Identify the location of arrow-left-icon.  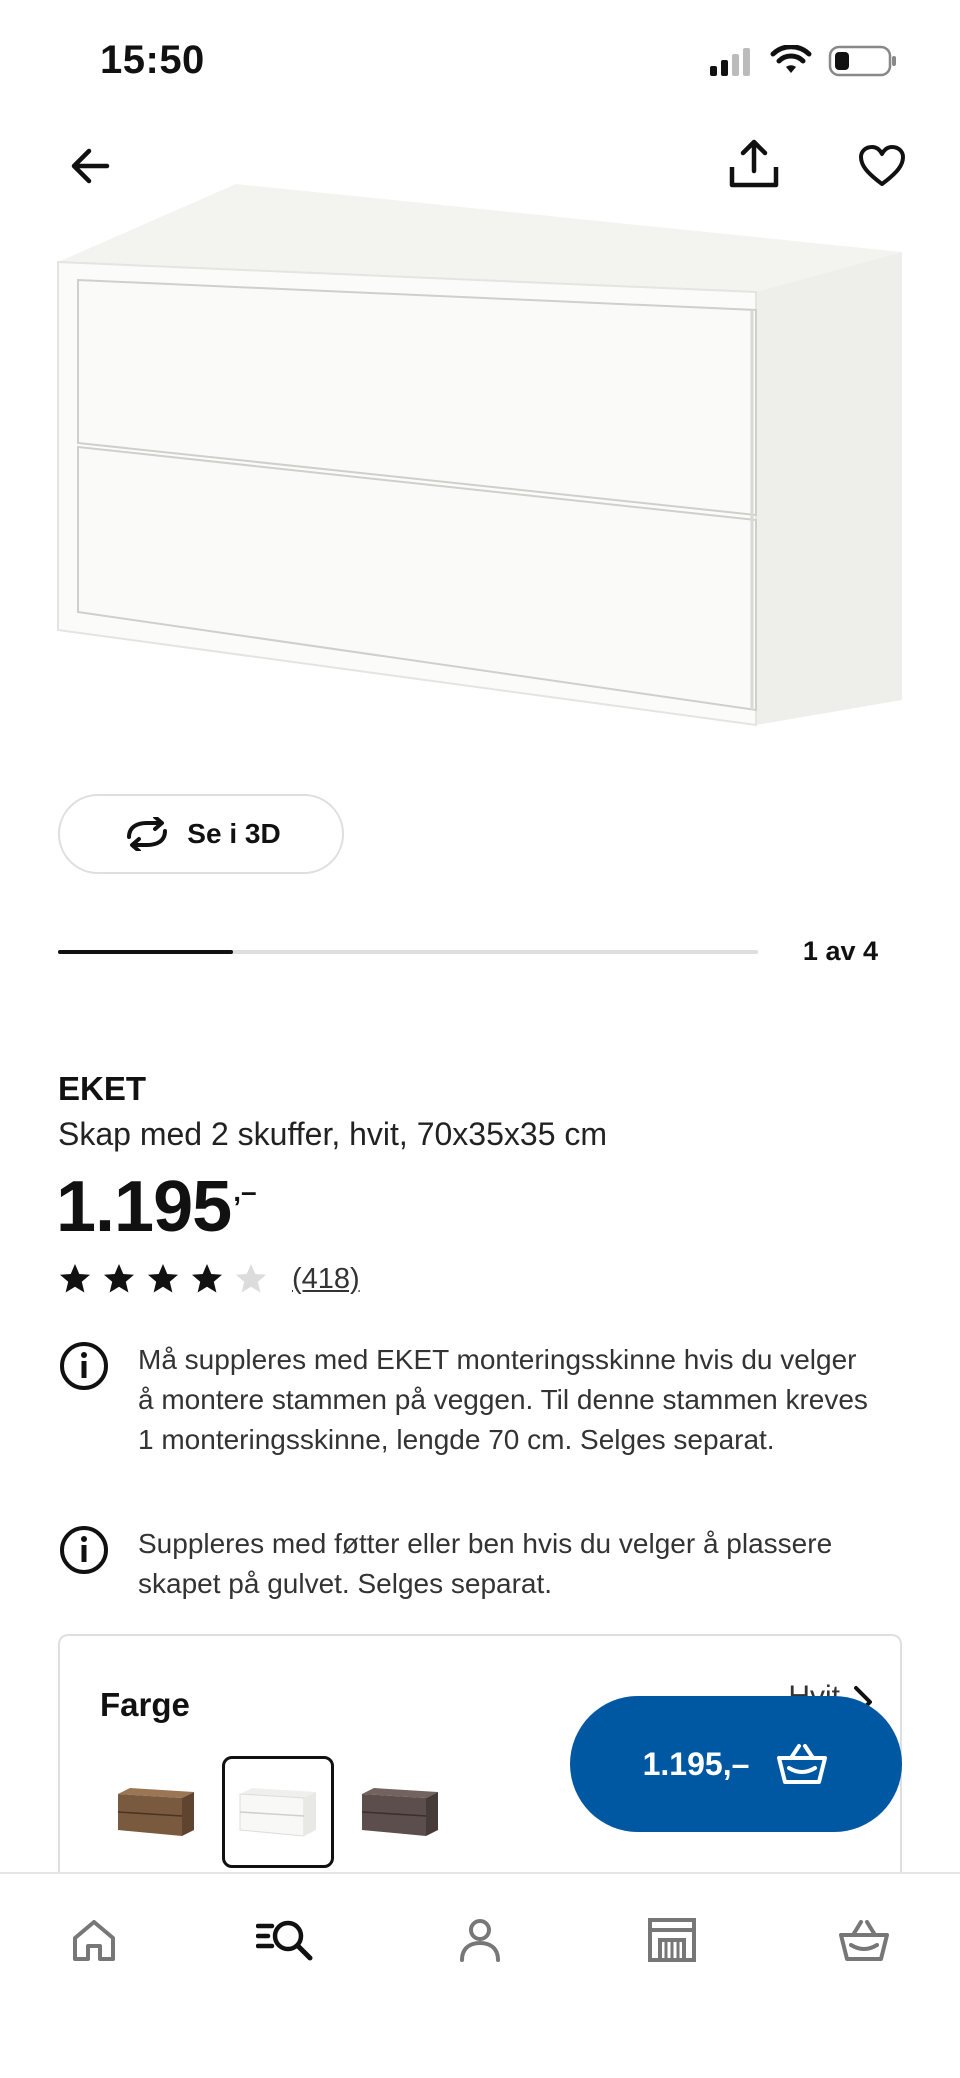
(90, 166).